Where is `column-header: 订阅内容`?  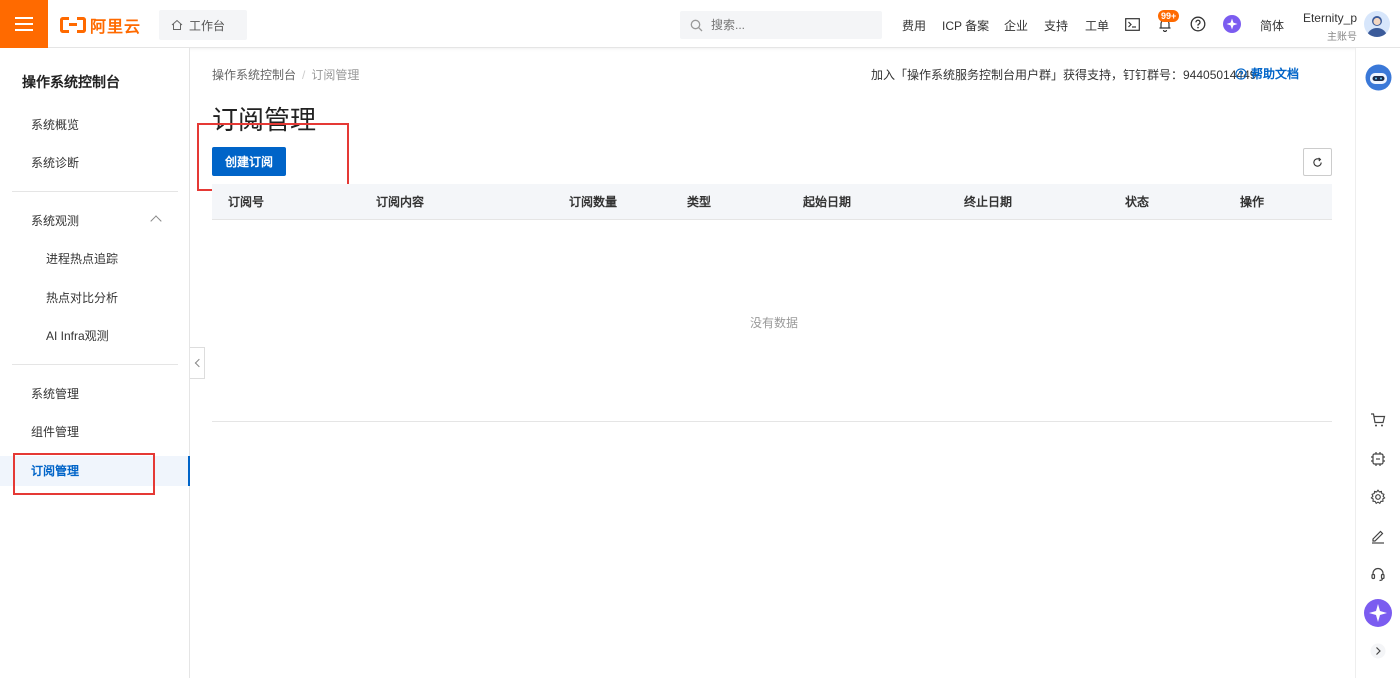
column-header: 订阅内容 is located at coordinates (400, 202).